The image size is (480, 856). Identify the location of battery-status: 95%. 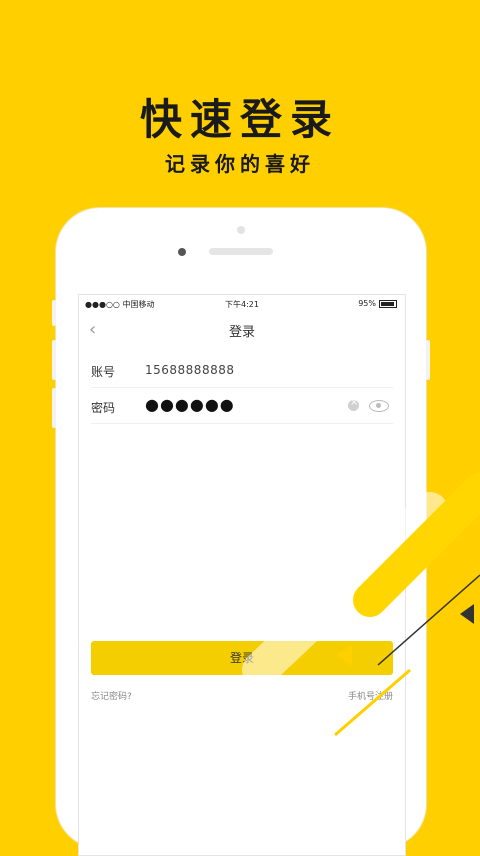
(377, 303).